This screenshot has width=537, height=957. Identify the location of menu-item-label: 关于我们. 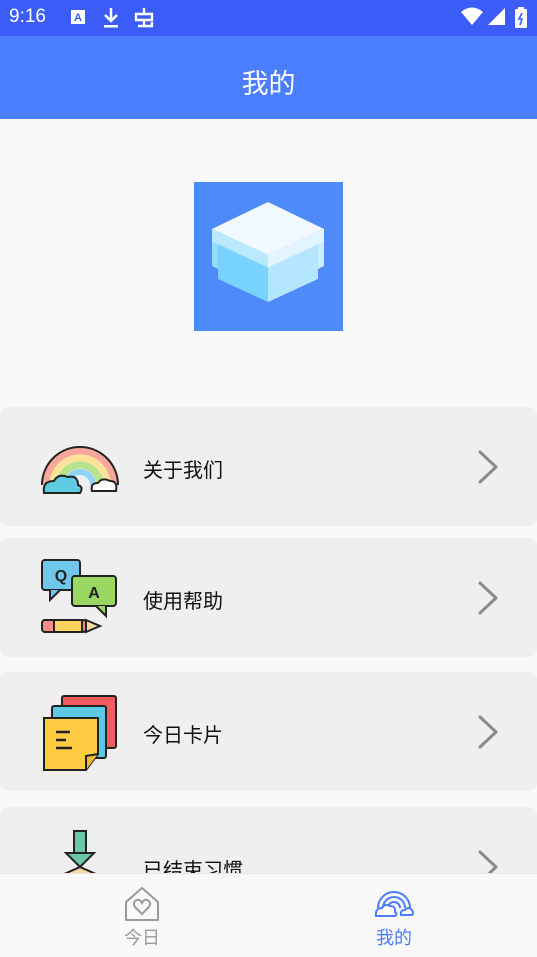
(183, 470).